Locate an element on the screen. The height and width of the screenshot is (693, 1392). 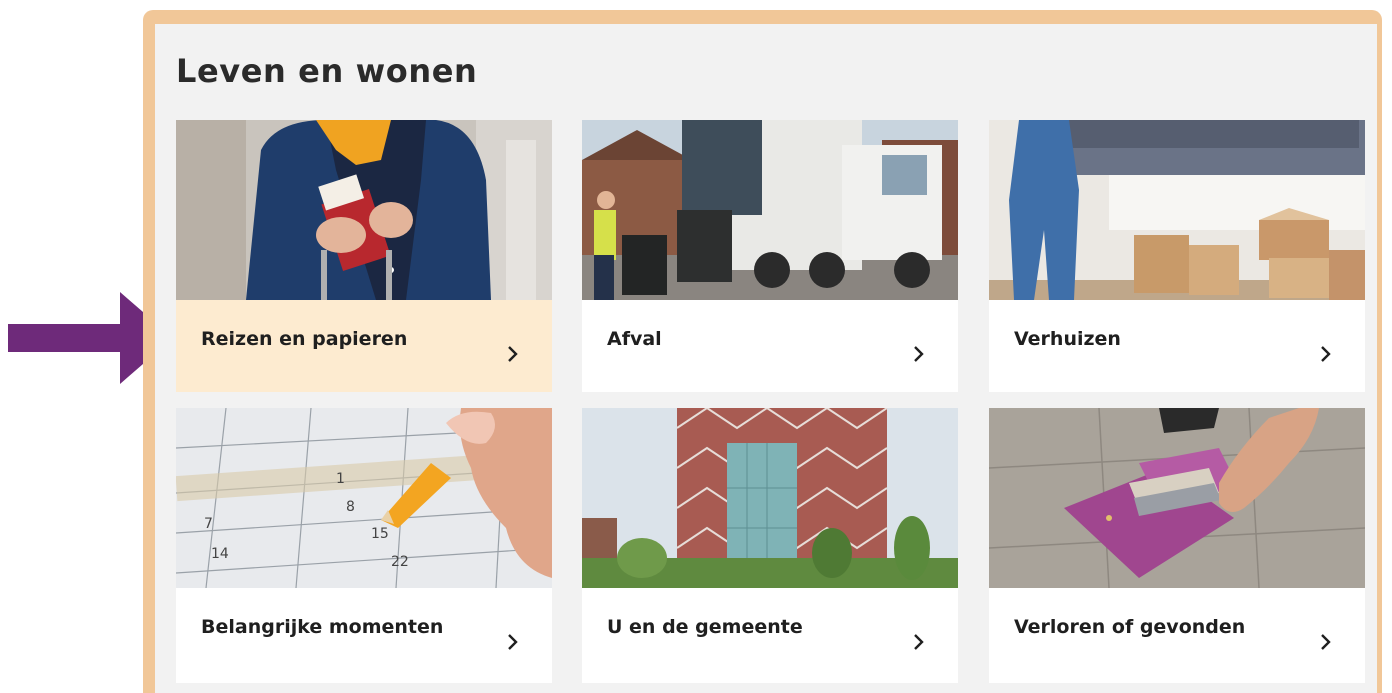
card-body: Verloren of gevonden is located at coordinates (1177, 635).